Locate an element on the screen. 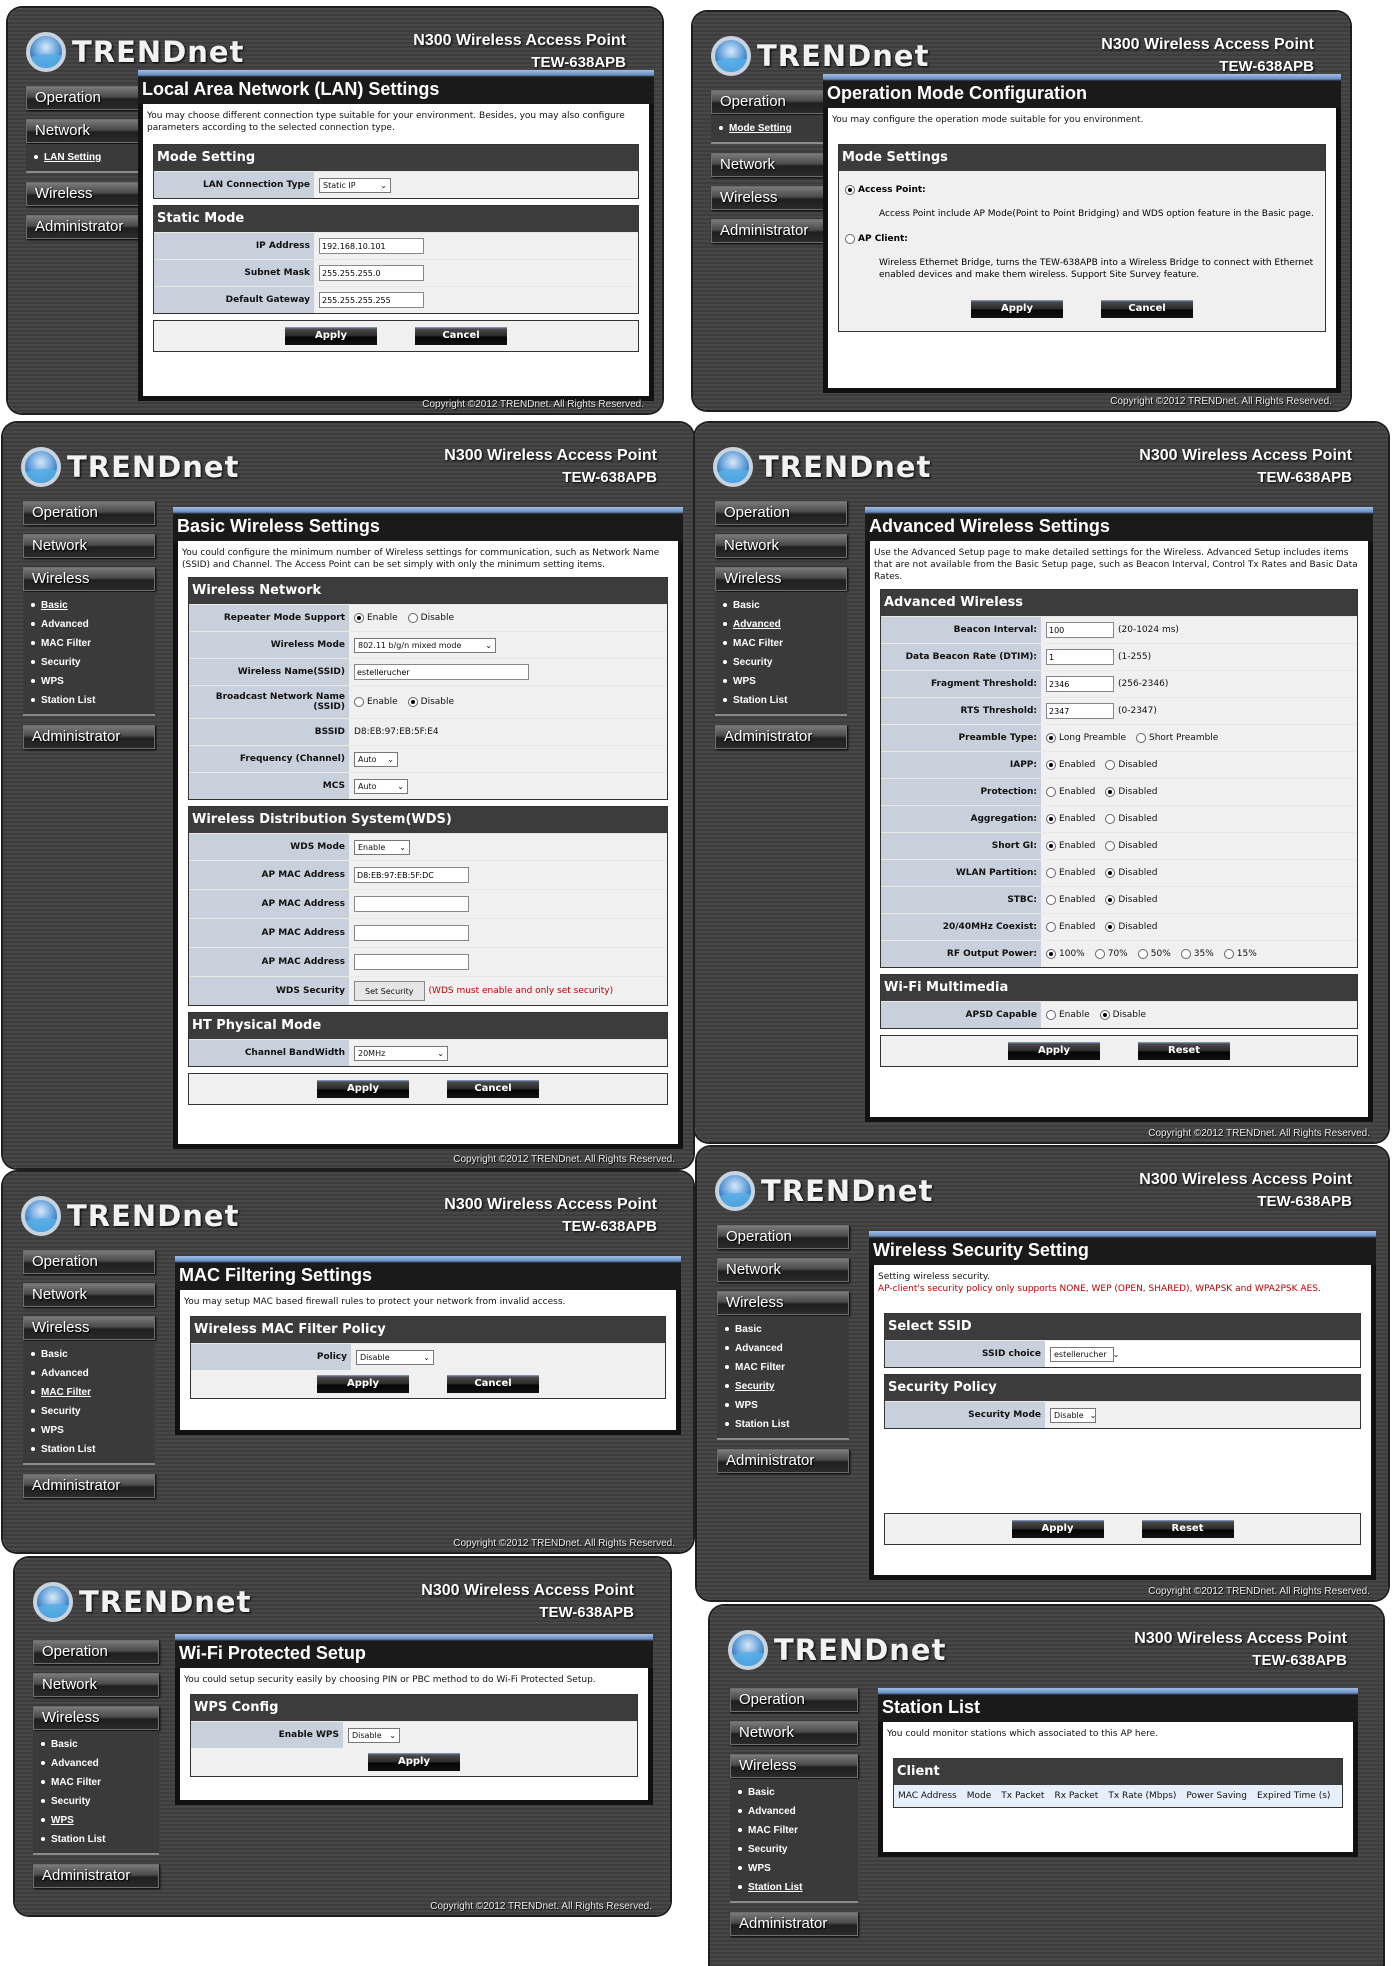 This screenshot has width=1392, height=1966. ip-address-input is located at coordinates (371, 246).